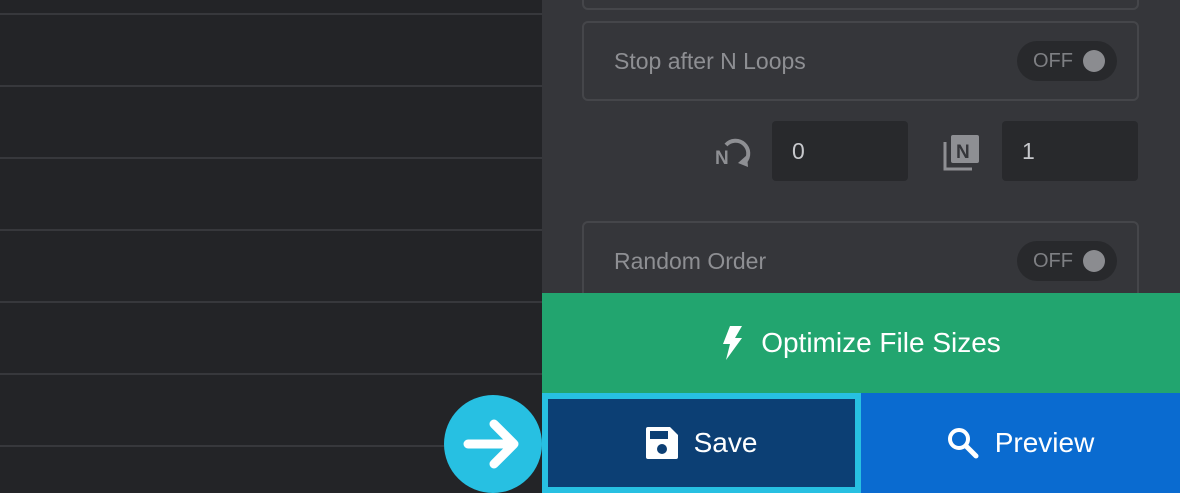 Image resolution: width=1180 pixels, height=493 pixels. I want to click on settings-card-previous, so click(860, 5).